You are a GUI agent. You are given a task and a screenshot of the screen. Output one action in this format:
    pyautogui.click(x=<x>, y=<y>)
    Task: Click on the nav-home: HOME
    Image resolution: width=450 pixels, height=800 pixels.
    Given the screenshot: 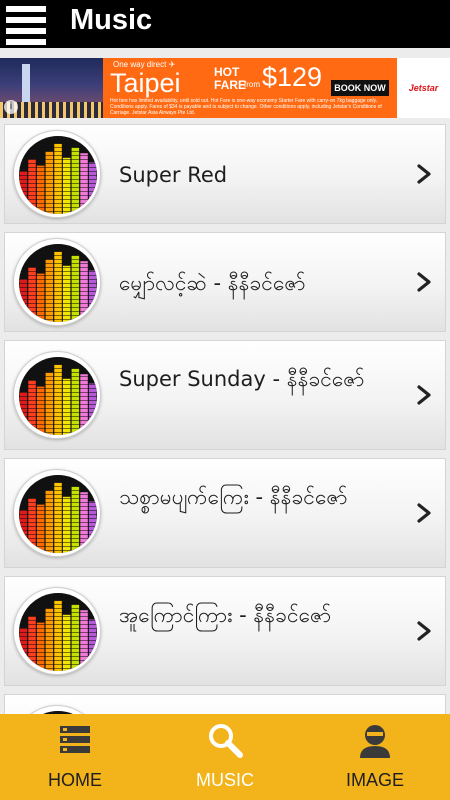 What is the action you would take?
    pyautogui.click(x=75, y=757)
    